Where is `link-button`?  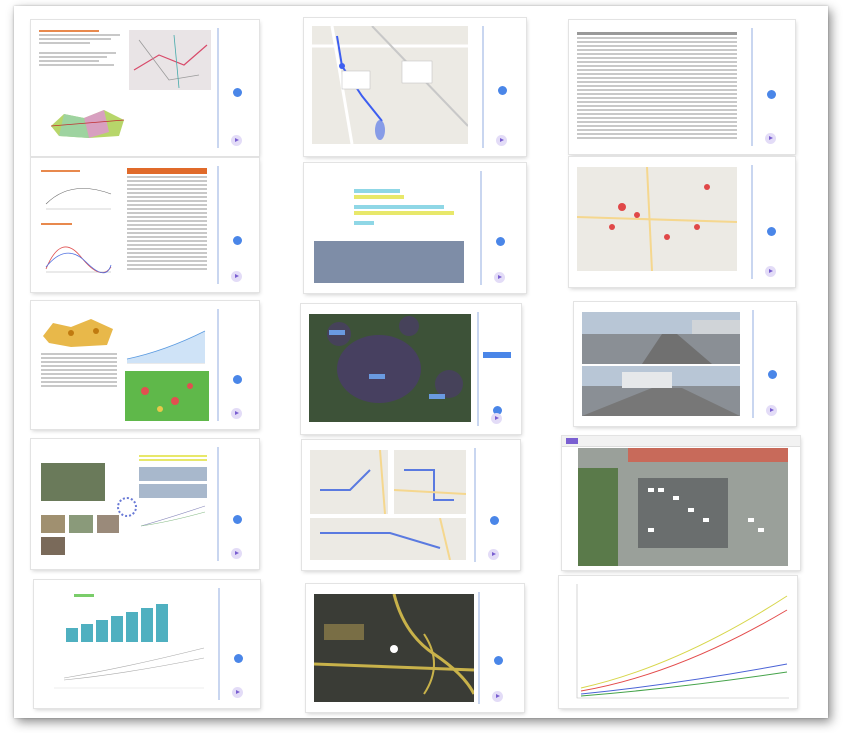
link-button is located at coordinates (497, 355).